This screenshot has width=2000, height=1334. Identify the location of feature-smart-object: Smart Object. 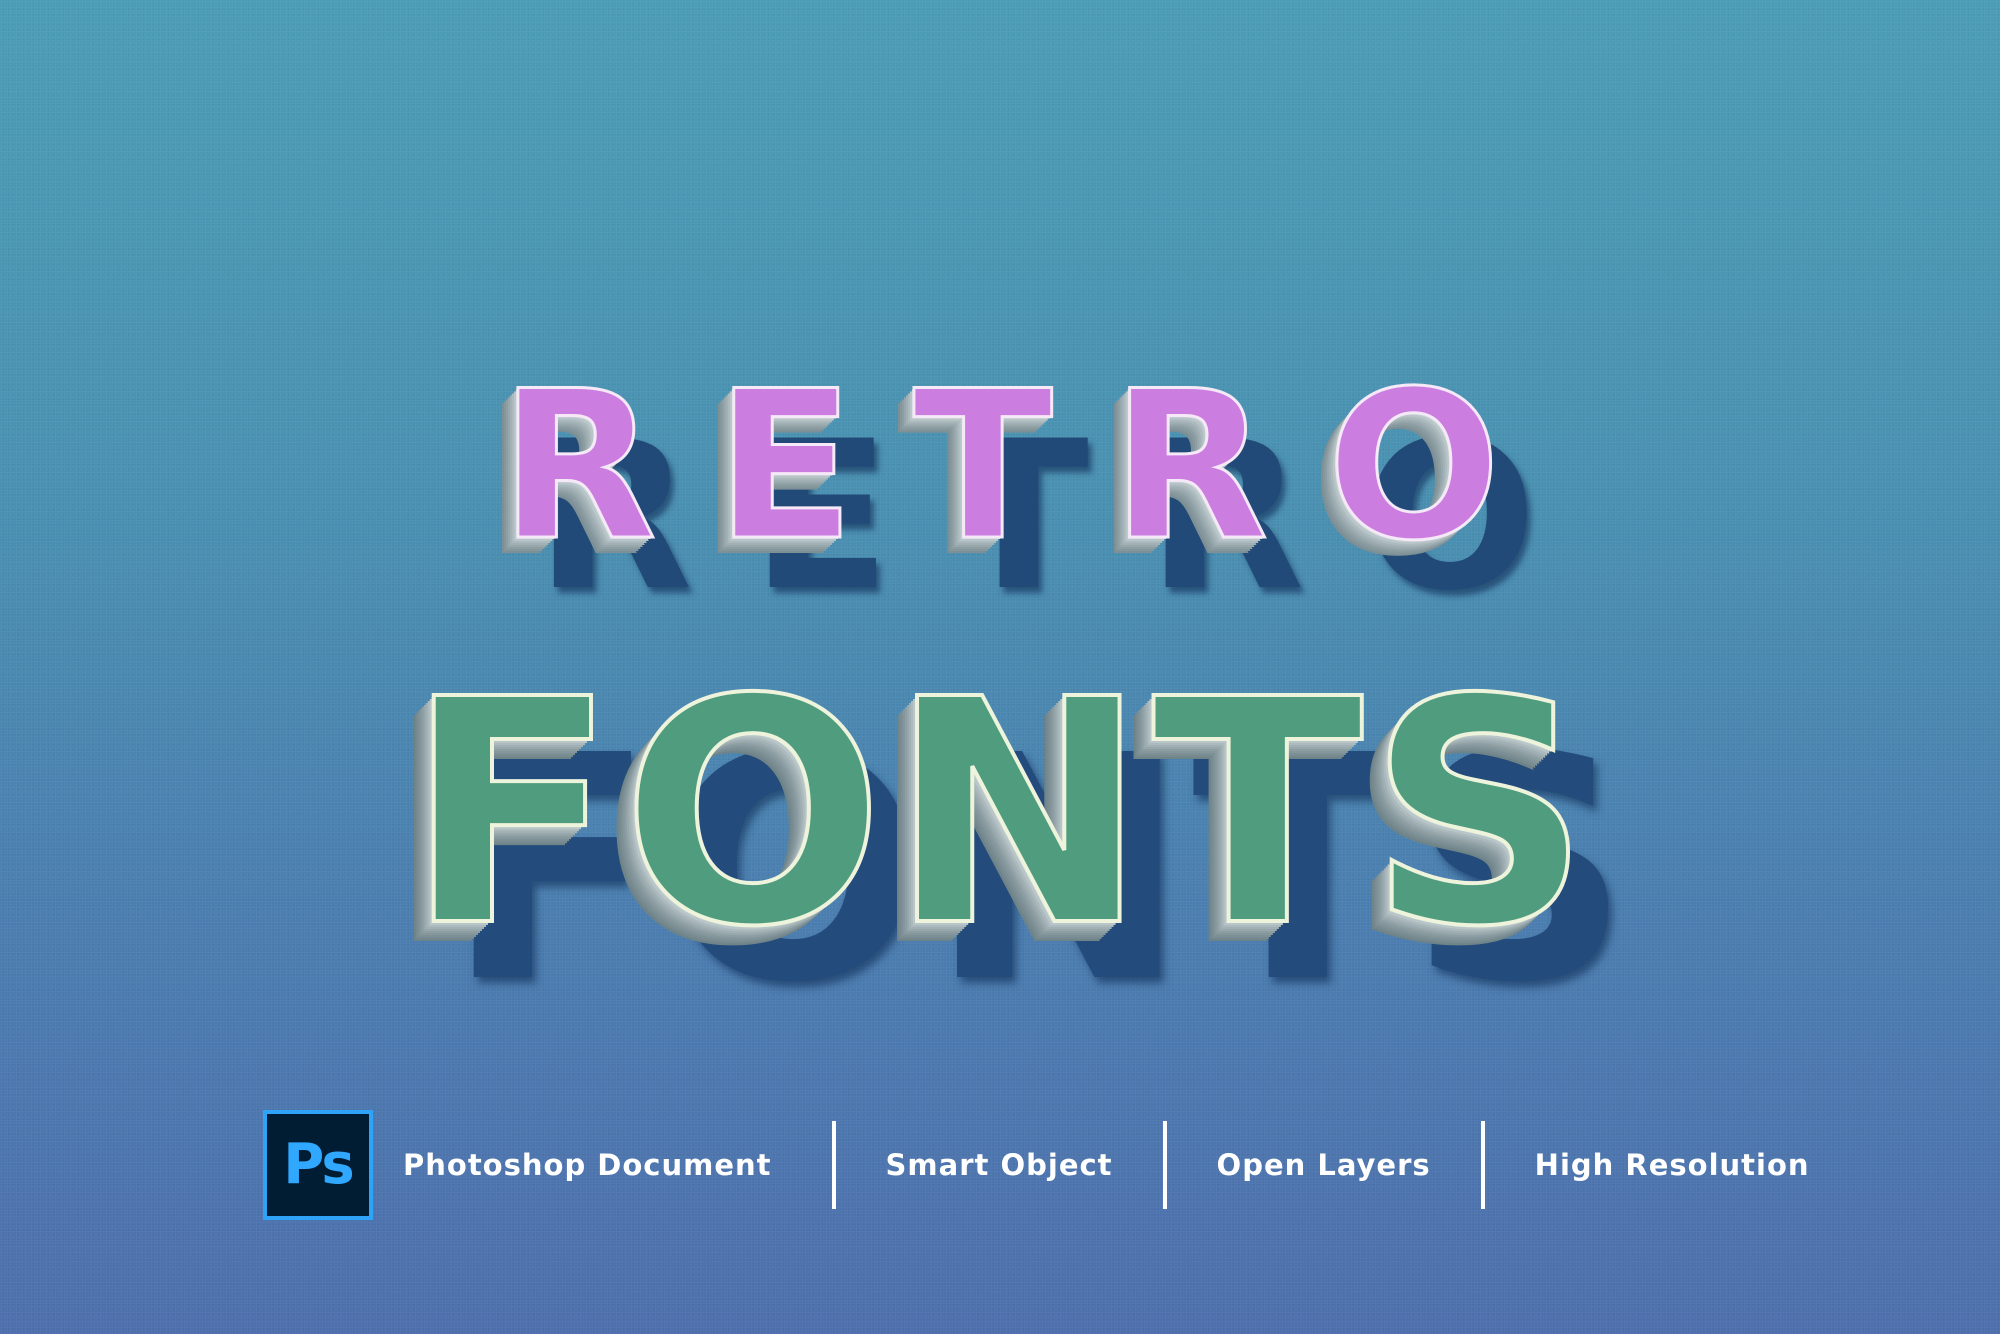
(999, 1164).